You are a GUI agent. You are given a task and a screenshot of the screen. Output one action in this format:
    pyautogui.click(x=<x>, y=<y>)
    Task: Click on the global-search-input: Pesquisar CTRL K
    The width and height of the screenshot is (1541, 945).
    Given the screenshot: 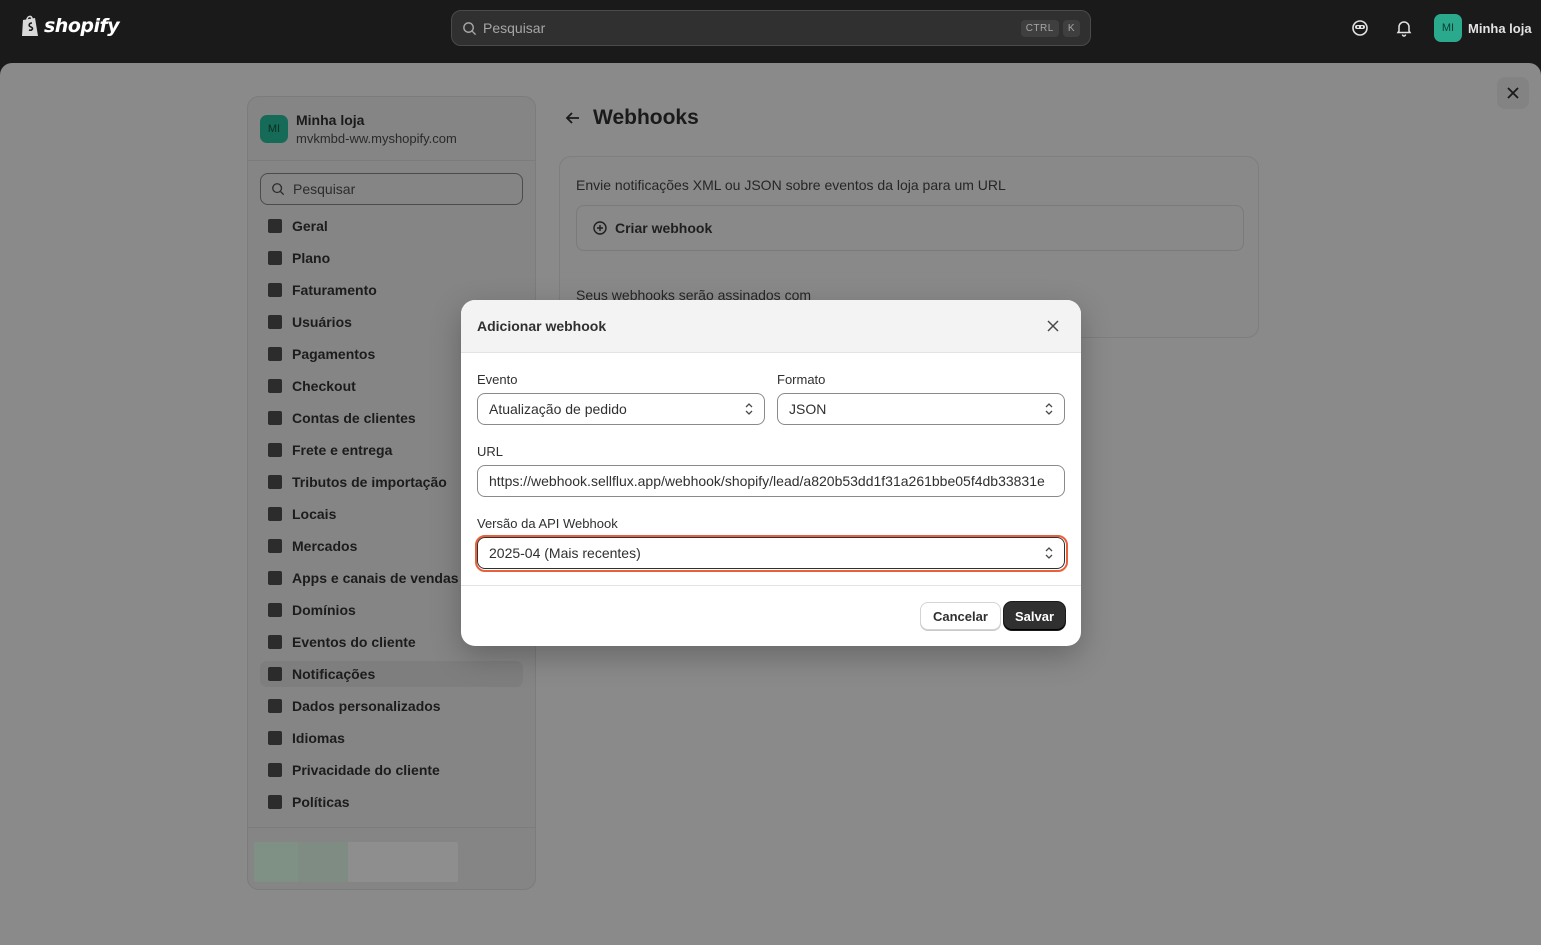 What is the action you would take?
    pyautogui.click(x=771, y=28)
    